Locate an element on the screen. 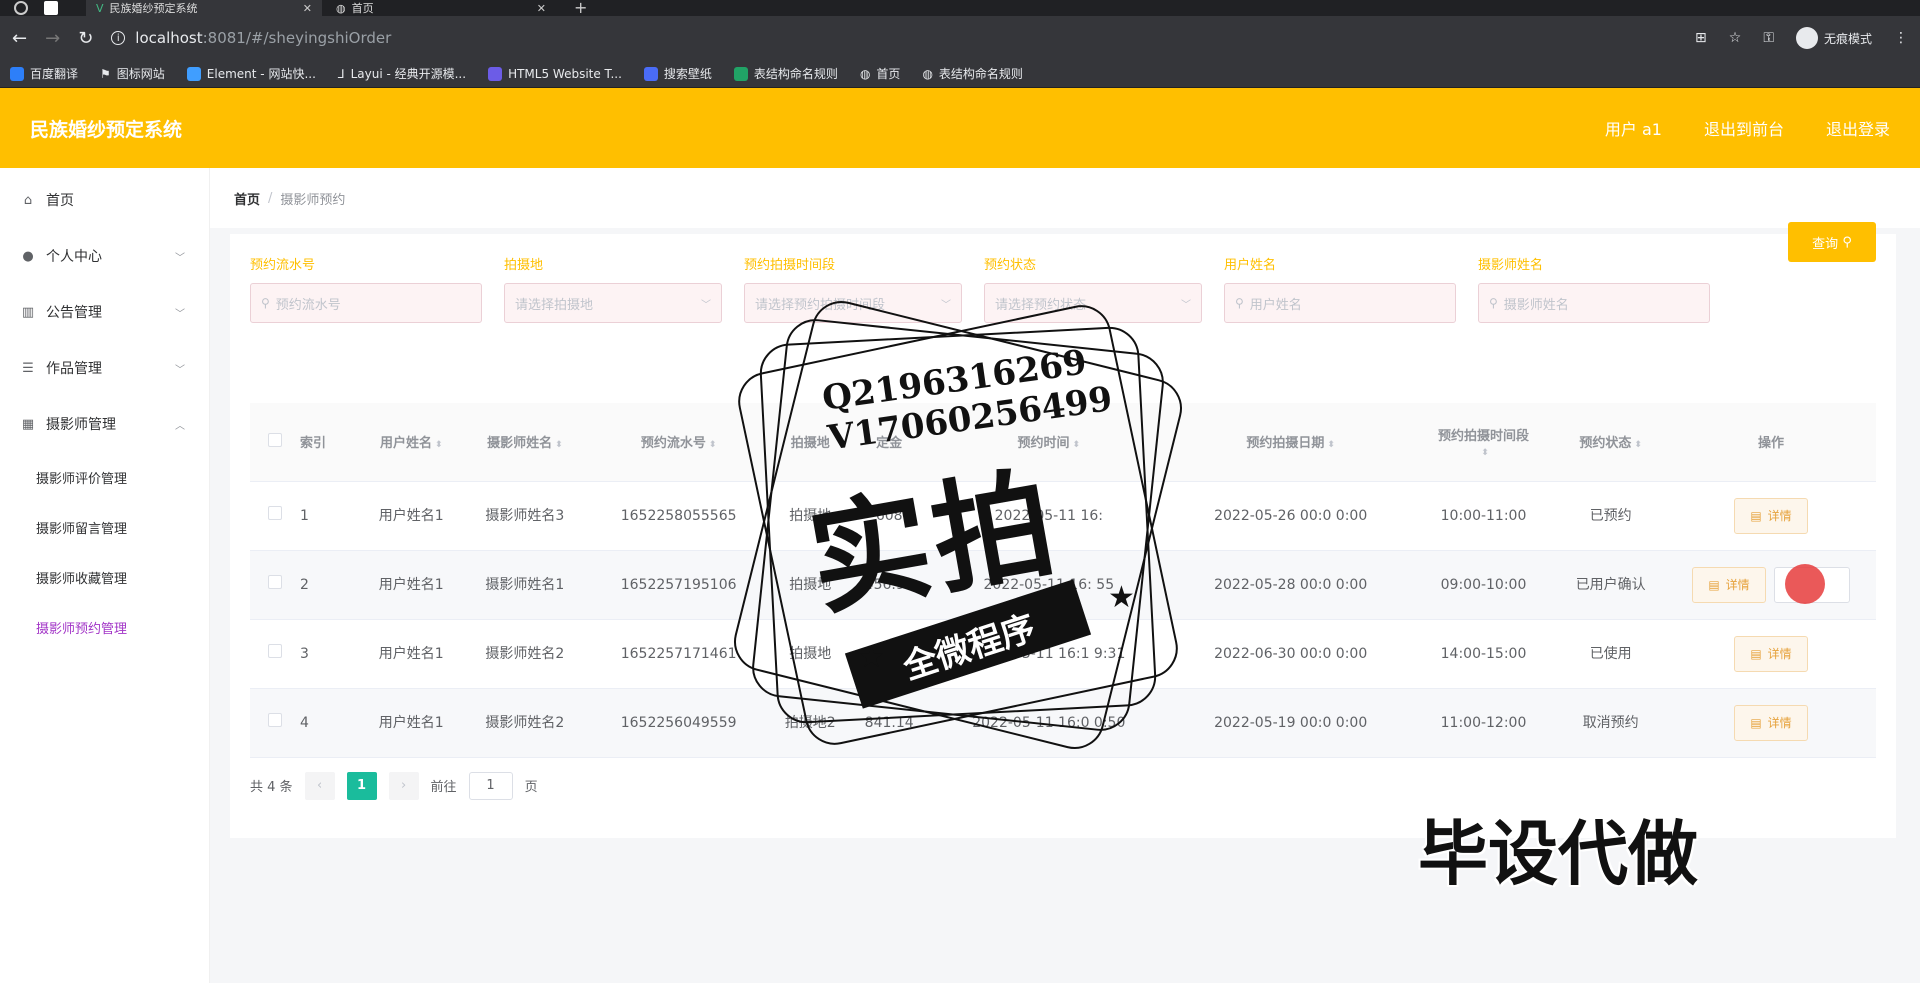 The height and width of the screenshot is (1003, 1920). more-icon: ⋮ is located at coordinates (1901, 38).